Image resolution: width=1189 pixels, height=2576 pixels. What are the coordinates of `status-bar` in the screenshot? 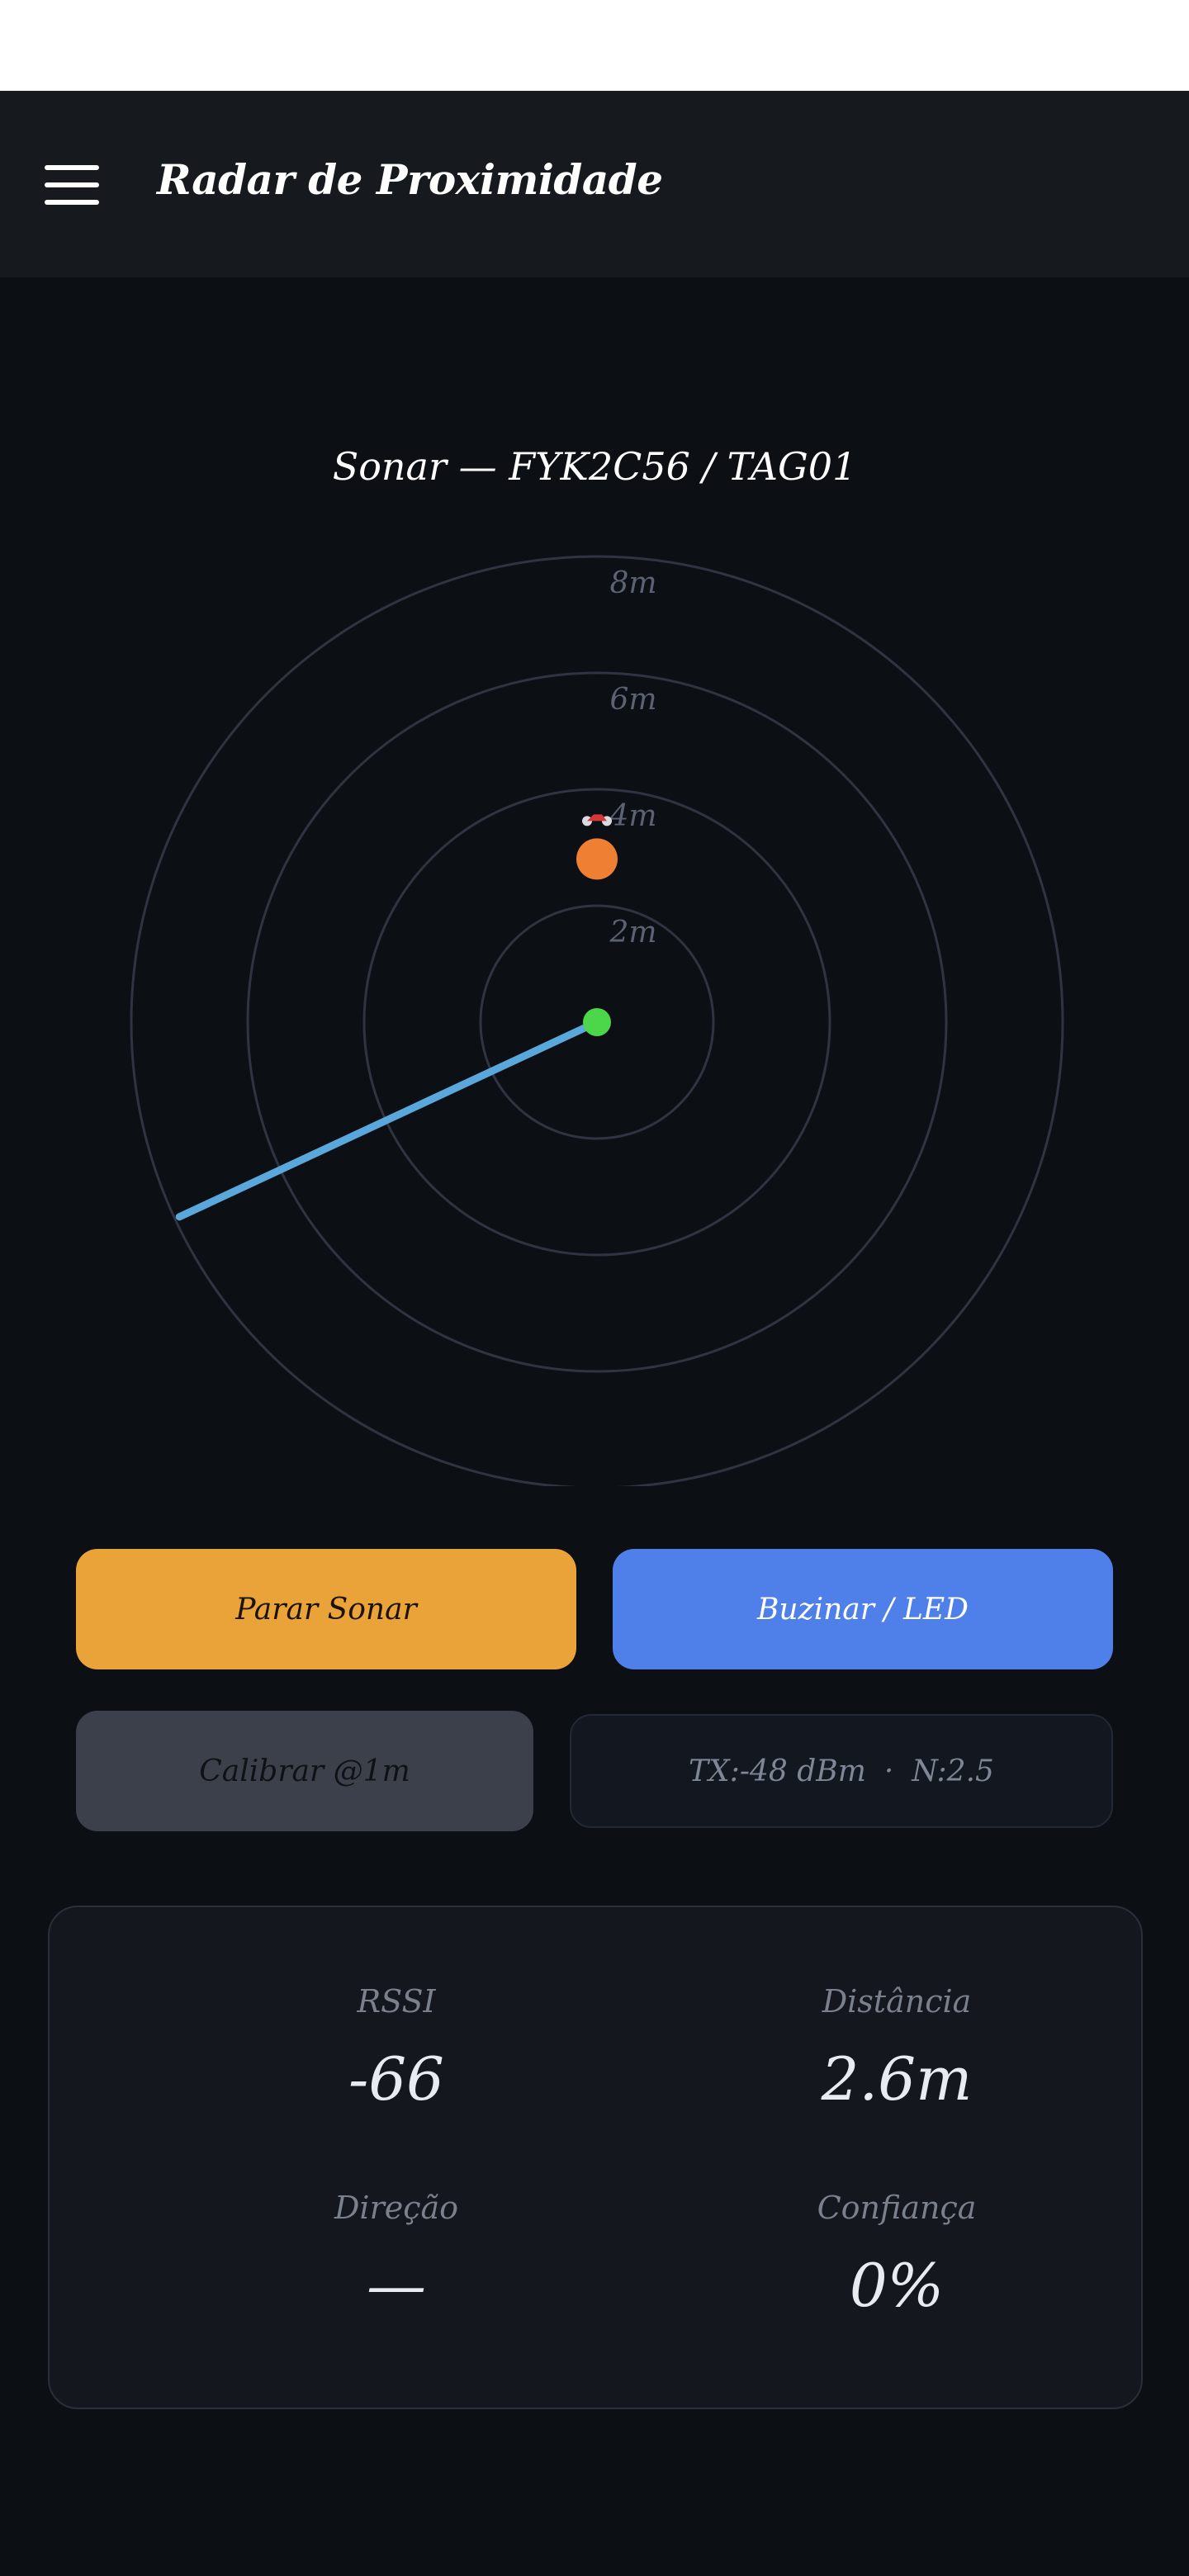 It's located at (594, 45).